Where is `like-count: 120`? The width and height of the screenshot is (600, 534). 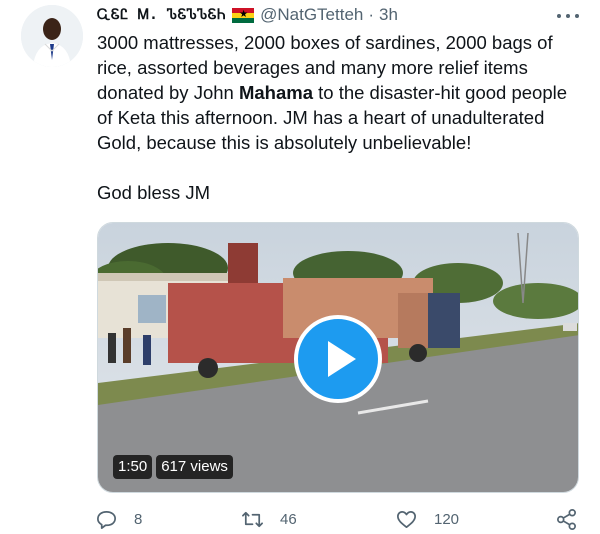 like-count: 120 is located at coordinates (447, 519).